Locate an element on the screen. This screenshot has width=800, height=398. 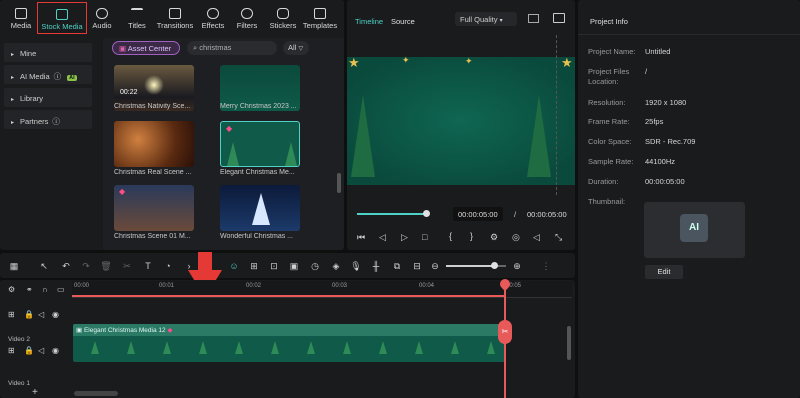
split-scissors-button: ✂ is located at coordinates (505, 332).